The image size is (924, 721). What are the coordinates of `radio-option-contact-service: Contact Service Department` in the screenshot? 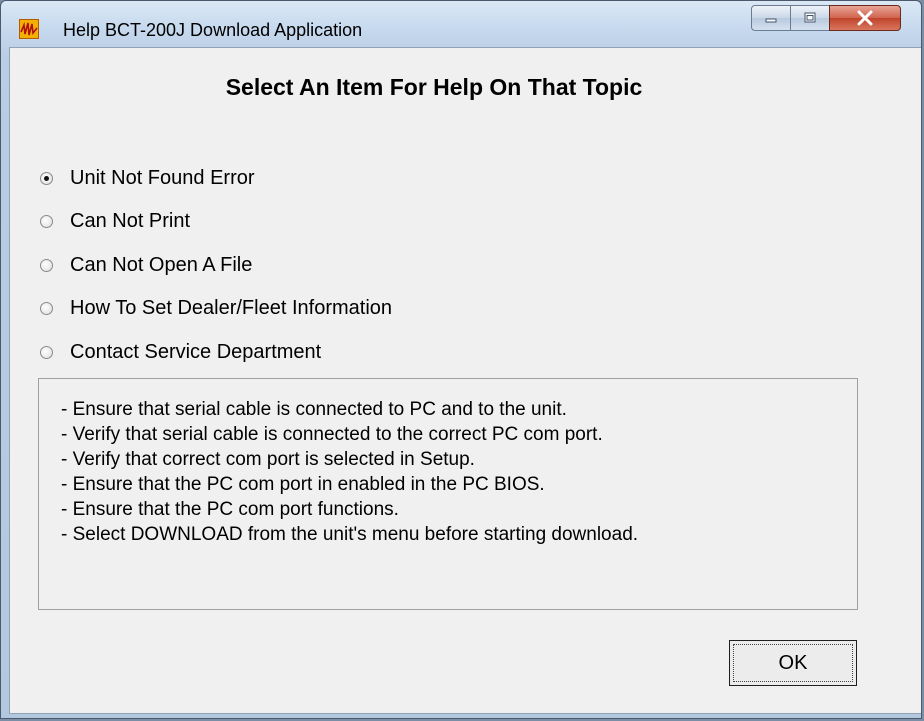 It's located at (180, 352).